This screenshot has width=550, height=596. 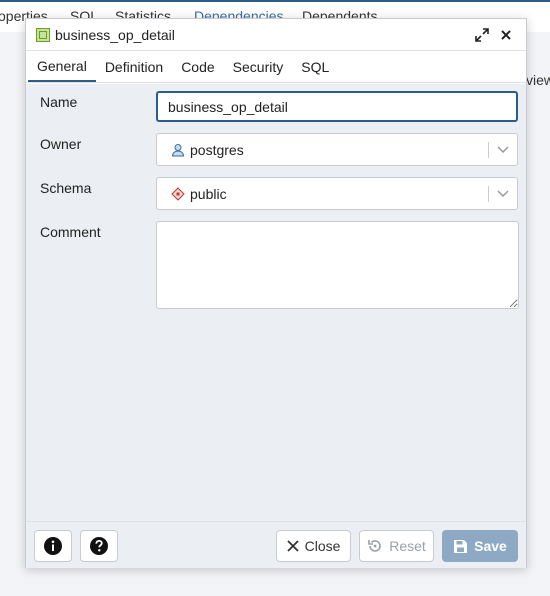 What do you see at coordinates (538, 80) in the screenshot?
I see `bg-side-text: view` at bounding box center [538, 80].